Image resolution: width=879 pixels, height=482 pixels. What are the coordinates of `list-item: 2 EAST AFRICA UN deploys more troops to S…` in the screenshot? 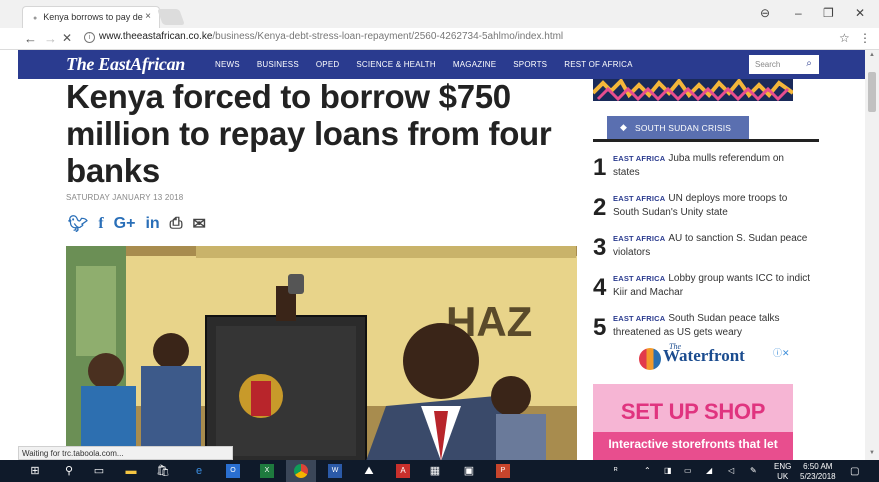 It's located at (706, 210).